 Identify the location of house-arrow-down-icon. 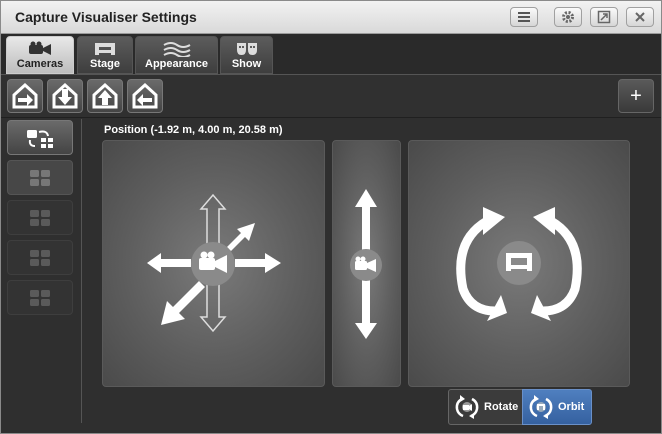
(65, 96).